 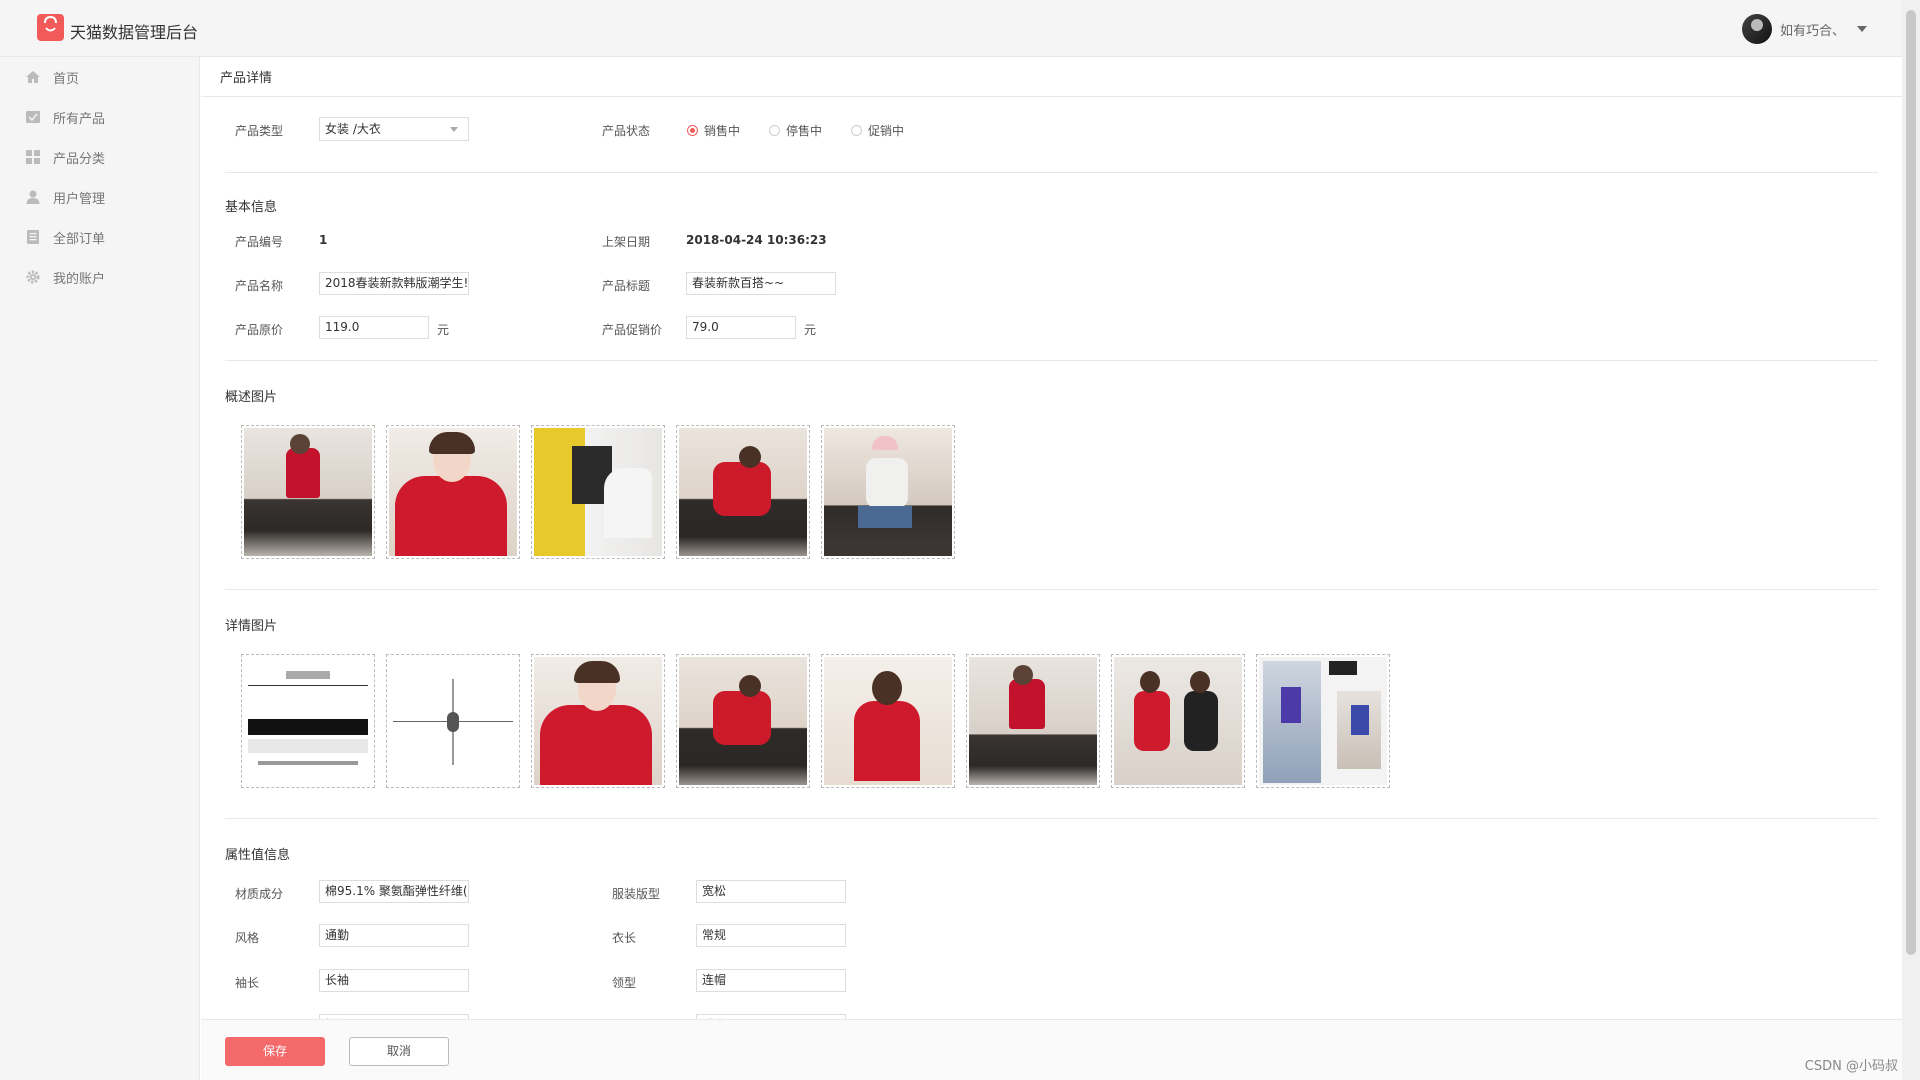 What do you see at coordinates (804, 131) in the screenshot?
I see `radio-label: 停售中` at bounding box center [804, 131].